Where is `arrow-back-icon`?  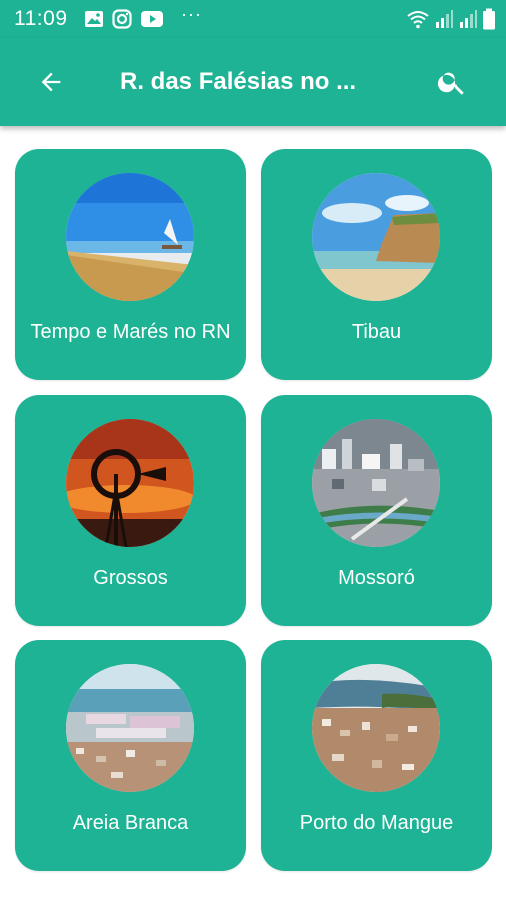 arrow-back-icon is located at coordinates (51, 82).